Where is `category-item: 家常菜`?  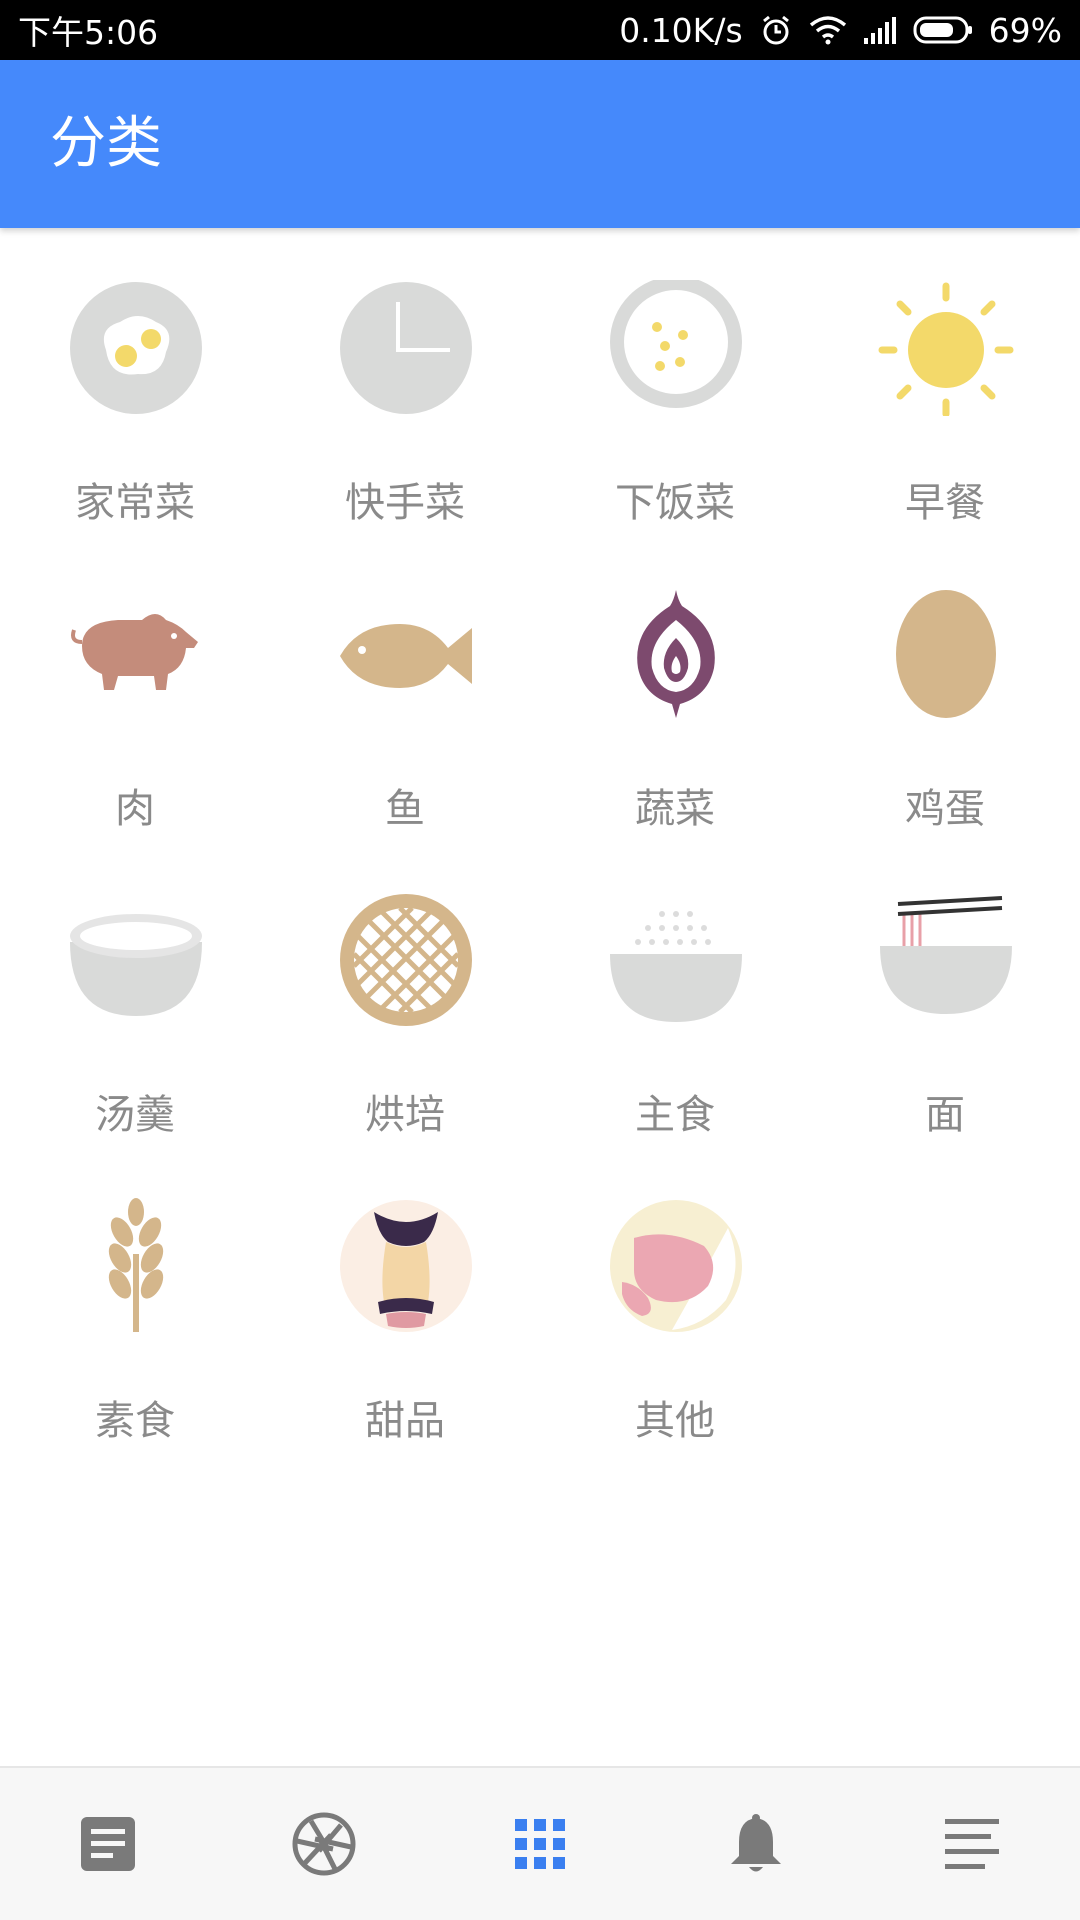
category-item: 家常菜 is located at coordinates (135, 381).